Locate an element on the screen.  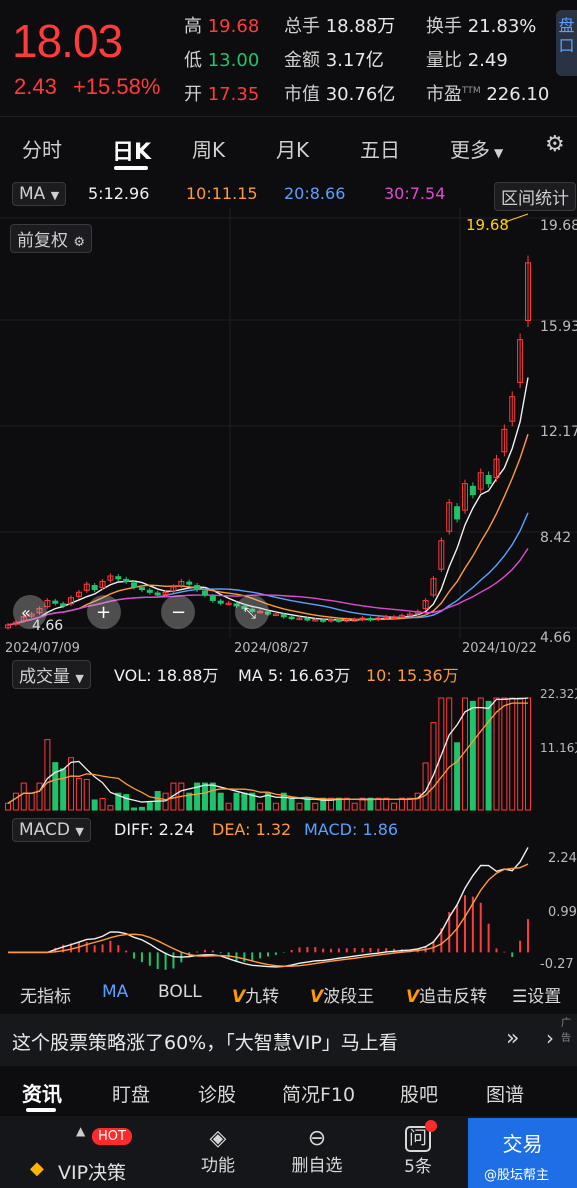
expand-icon: ⤡ is located at coordinates (250, 613).